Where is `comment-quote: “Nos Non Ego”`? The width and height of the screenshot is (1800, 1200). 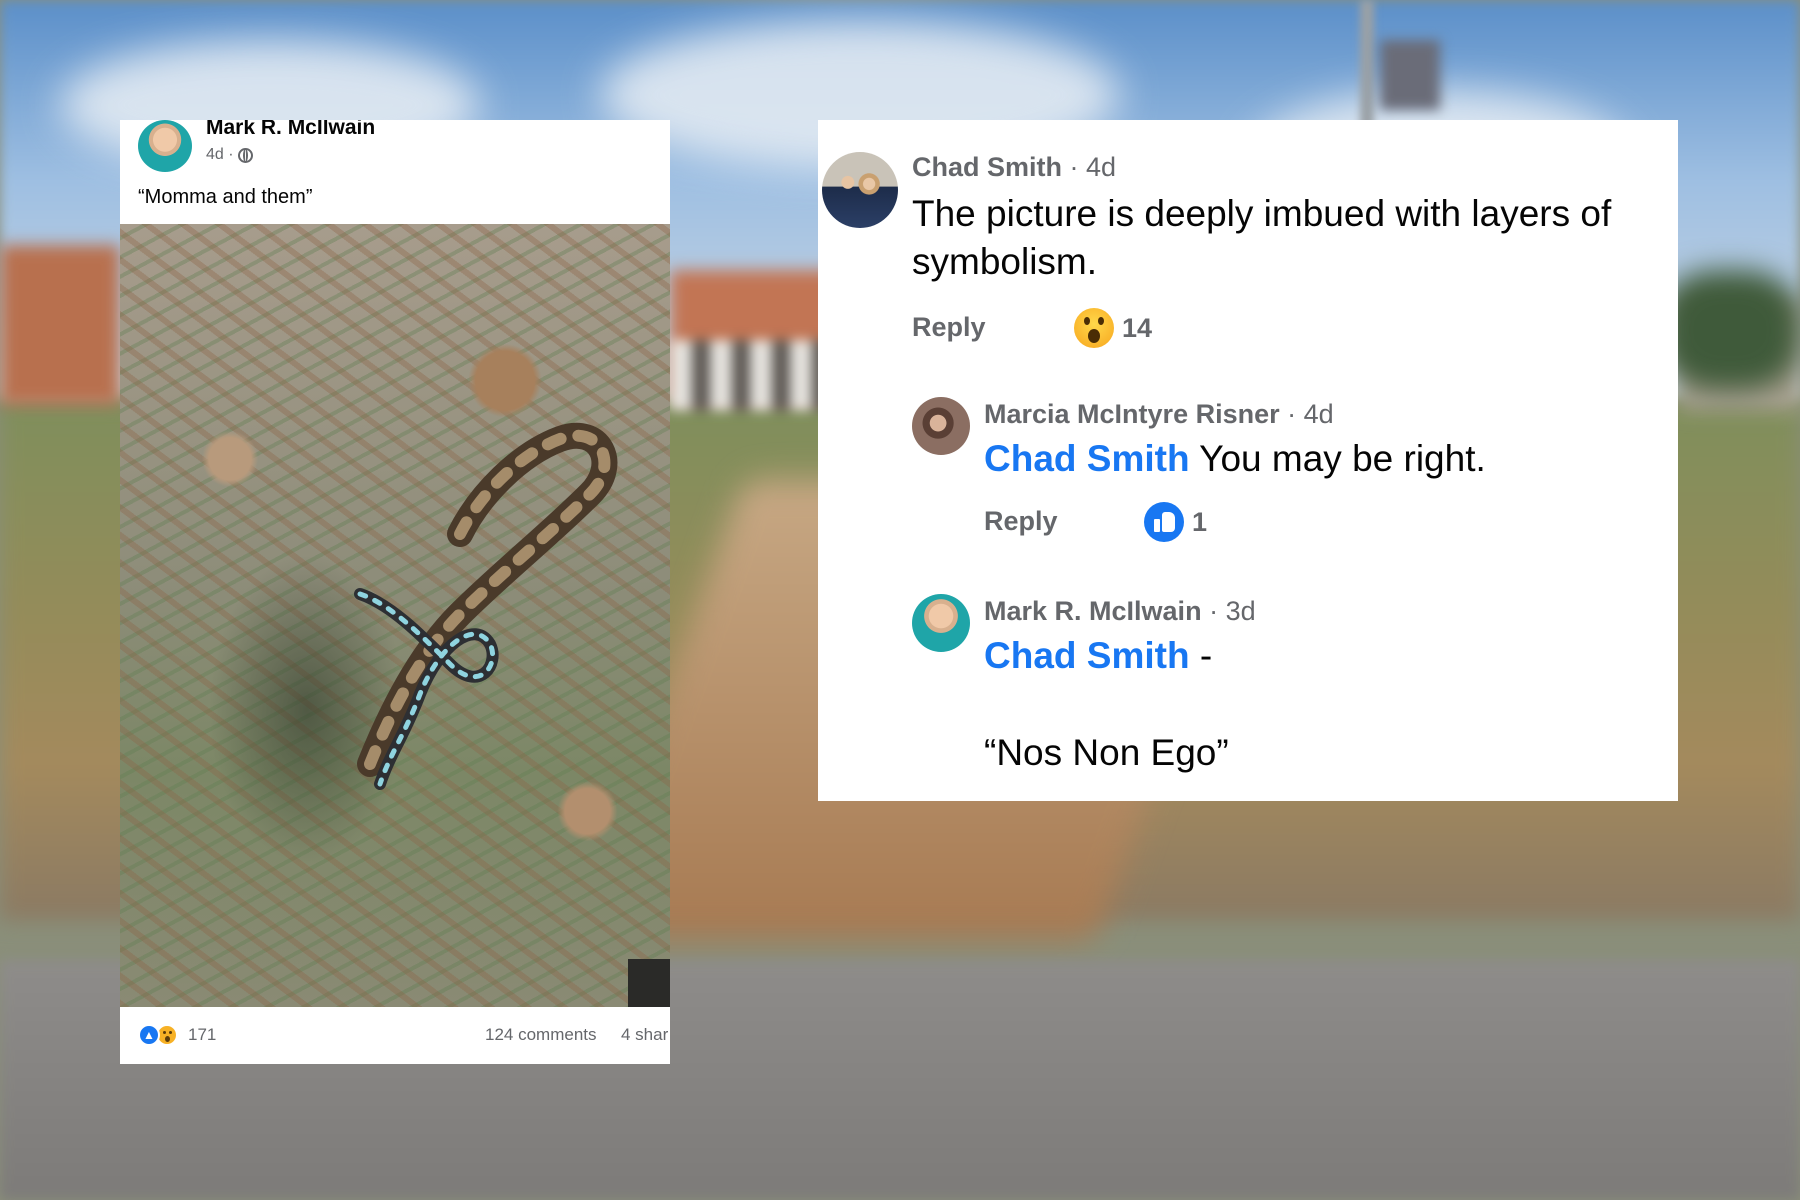 comment-quote: “Nos Non Ego” is located at coordinates (1106, 752).